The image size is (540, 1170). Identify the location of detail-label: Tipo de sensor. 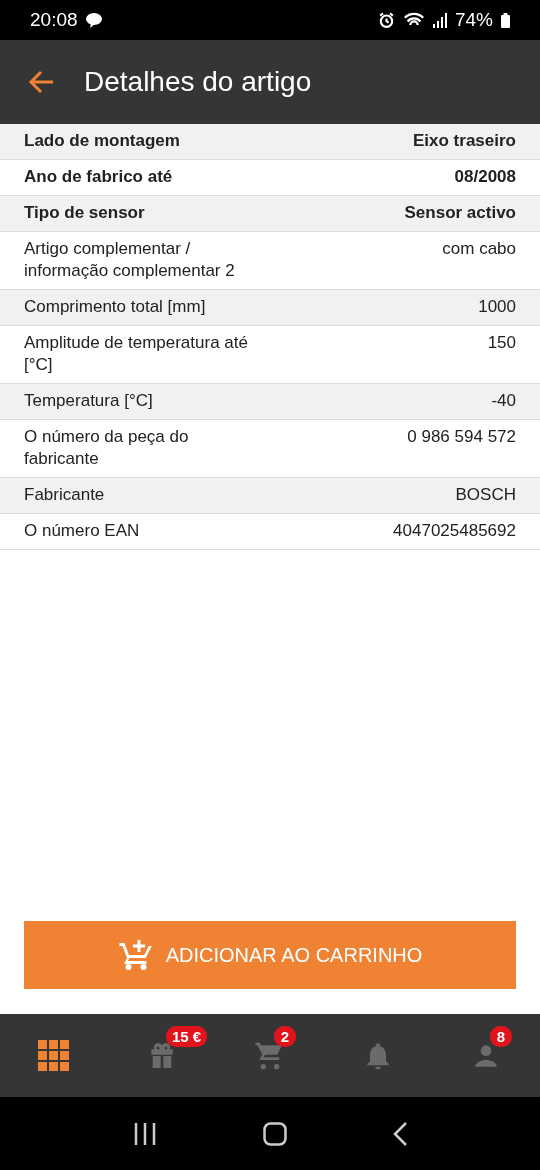
(84, 213).